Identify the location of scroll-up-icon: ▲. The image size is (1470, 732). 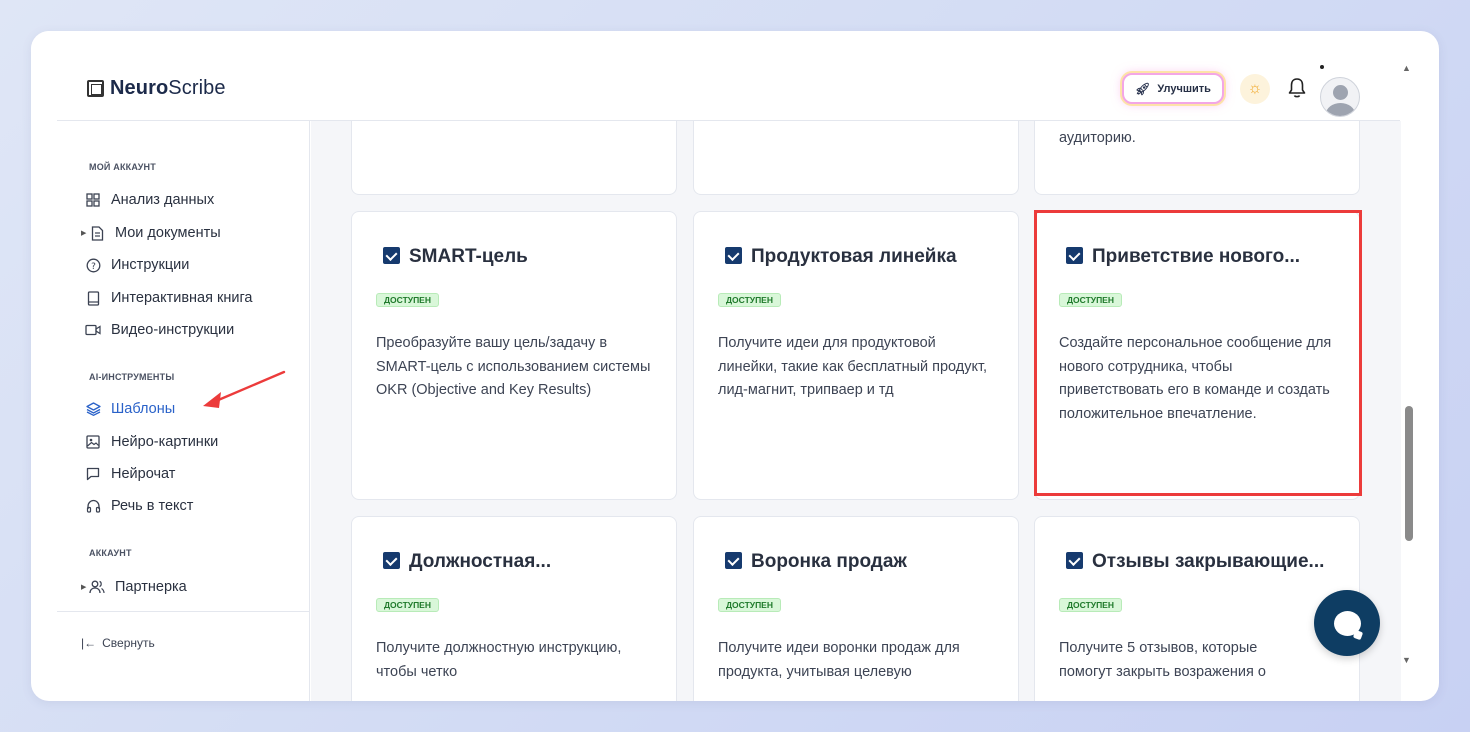
(1406, 68).